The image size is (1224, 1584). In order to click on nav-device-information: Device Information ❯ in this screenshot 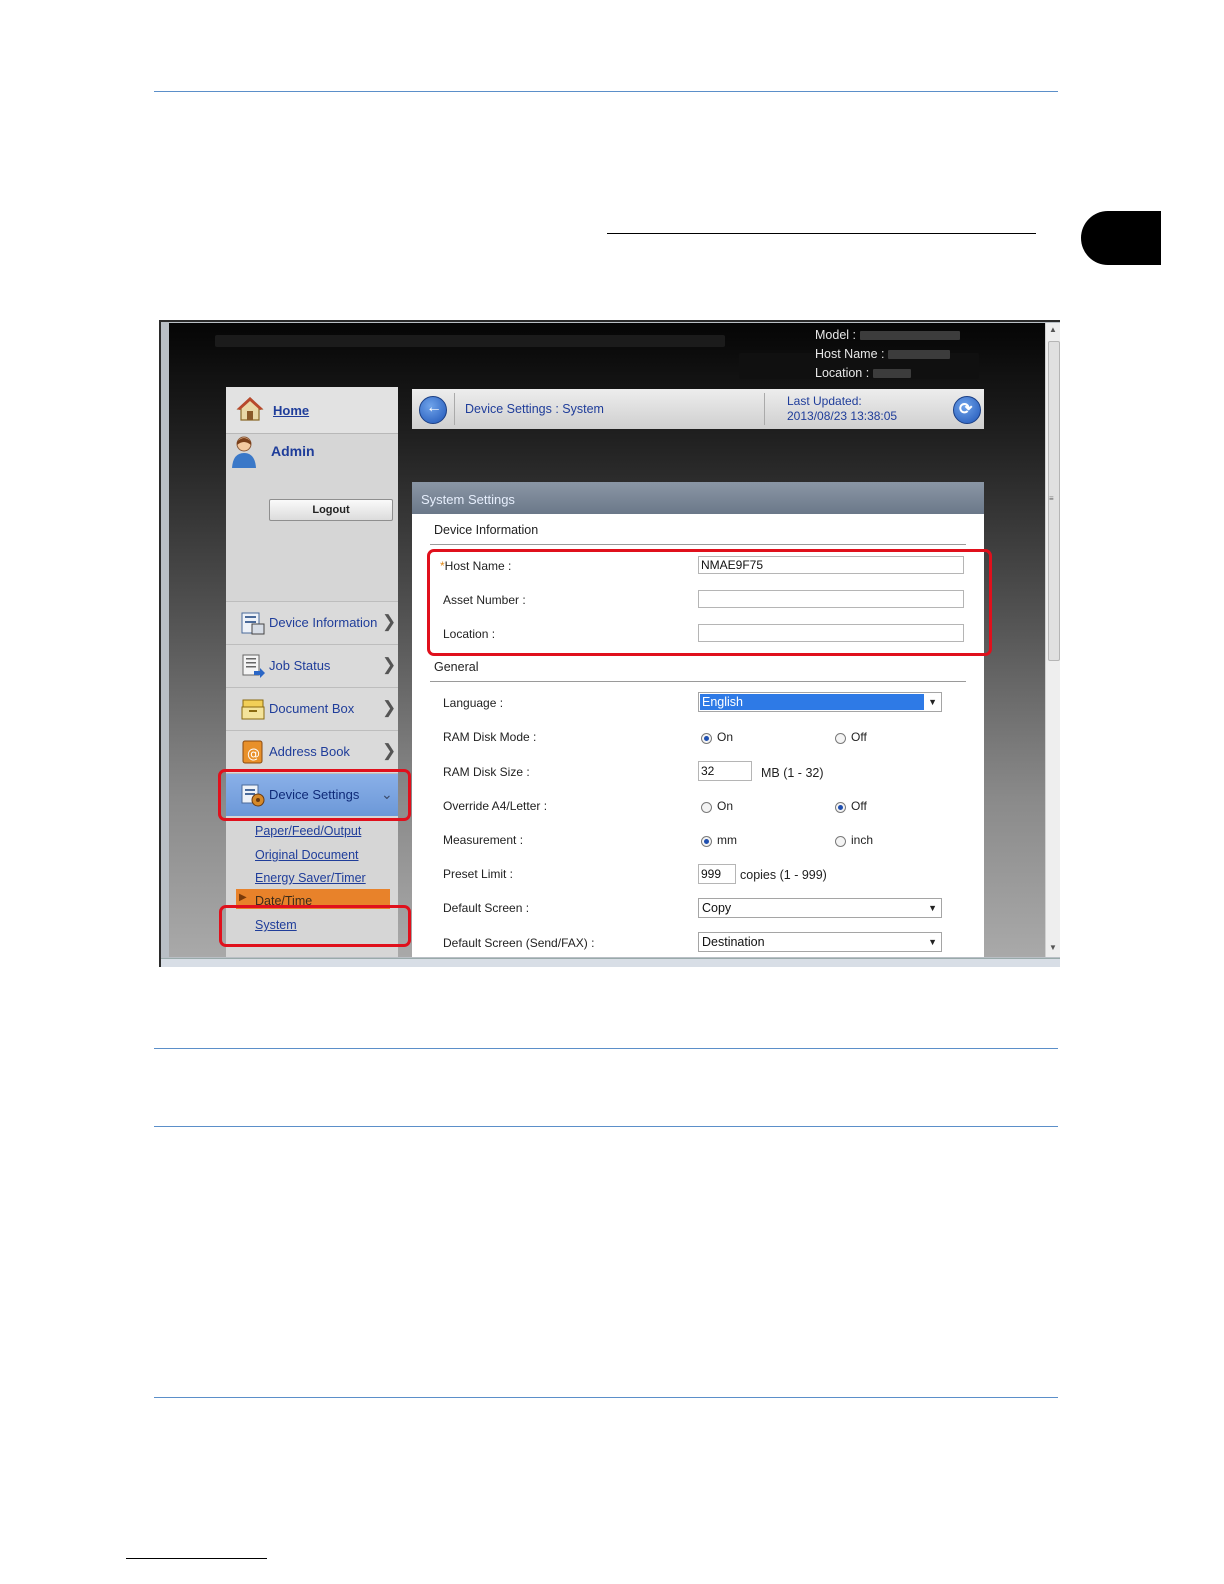, I will do `click(312, 622)`.